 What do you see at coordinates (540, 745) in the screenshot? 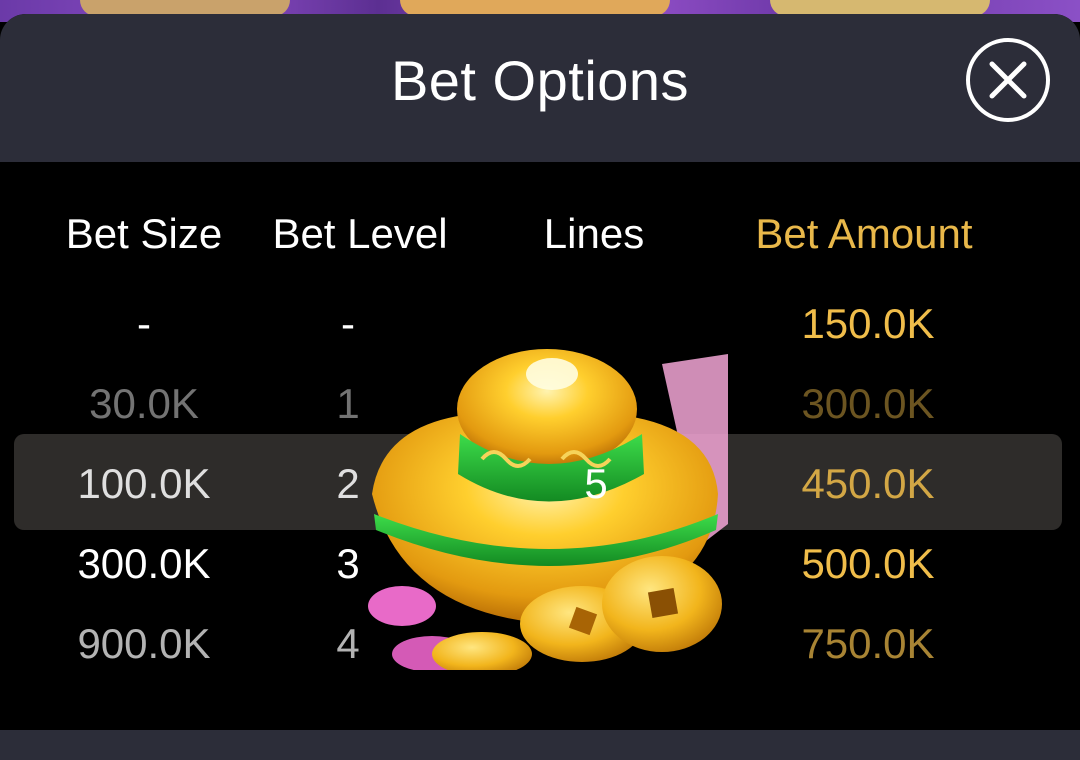
I see `modal-footer` at bounding box center [540, 745].